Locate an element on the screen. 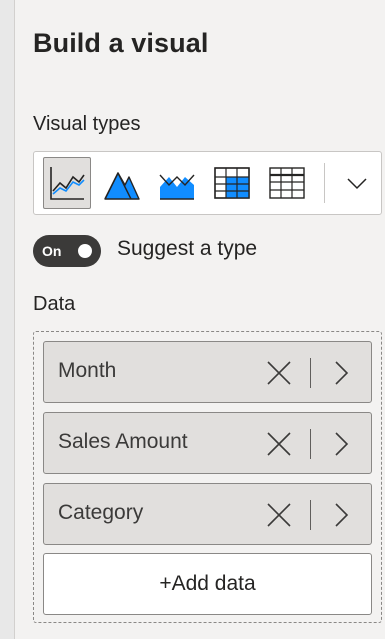  visual-type-area-chart is located at coordinates (122, 183).